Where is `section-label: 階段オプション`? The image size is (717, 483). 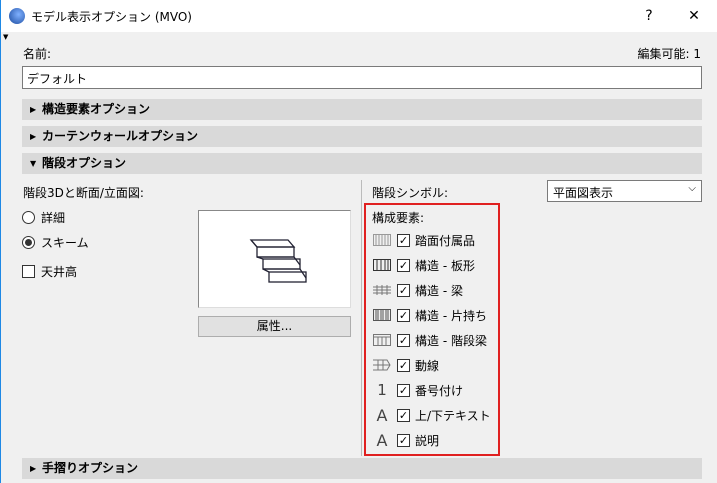 section-label: 階段オプション is located at coordinates (84, 163).